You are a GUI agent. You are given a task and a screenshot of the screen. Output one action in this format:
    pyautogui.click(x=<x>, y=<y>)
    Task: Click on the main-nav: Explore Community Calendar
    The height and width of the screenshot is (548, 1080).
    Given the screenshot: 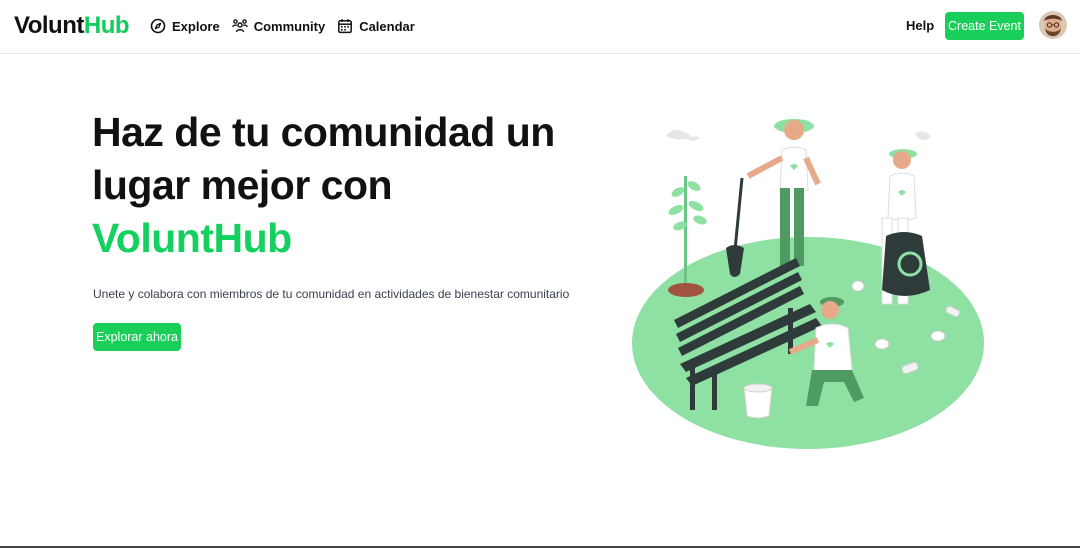 What is the action you would take?
    pyautogui.click(x=282, y=26)
    